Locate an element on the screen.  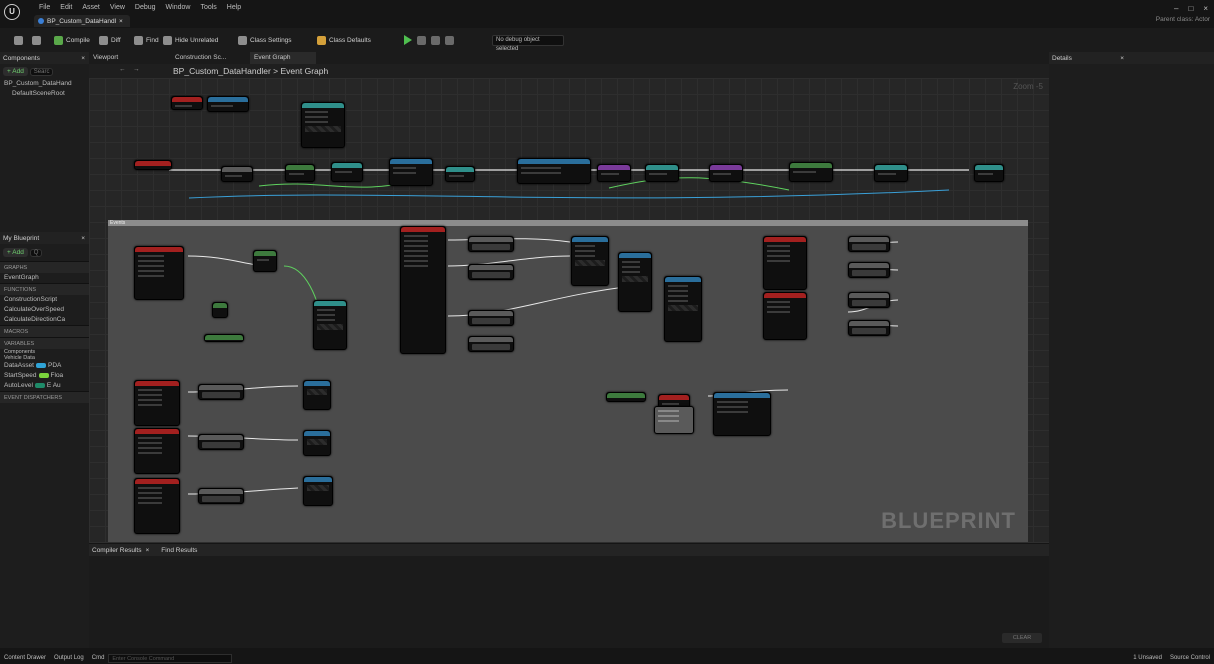
step-button is located at coordinates (421, 40).